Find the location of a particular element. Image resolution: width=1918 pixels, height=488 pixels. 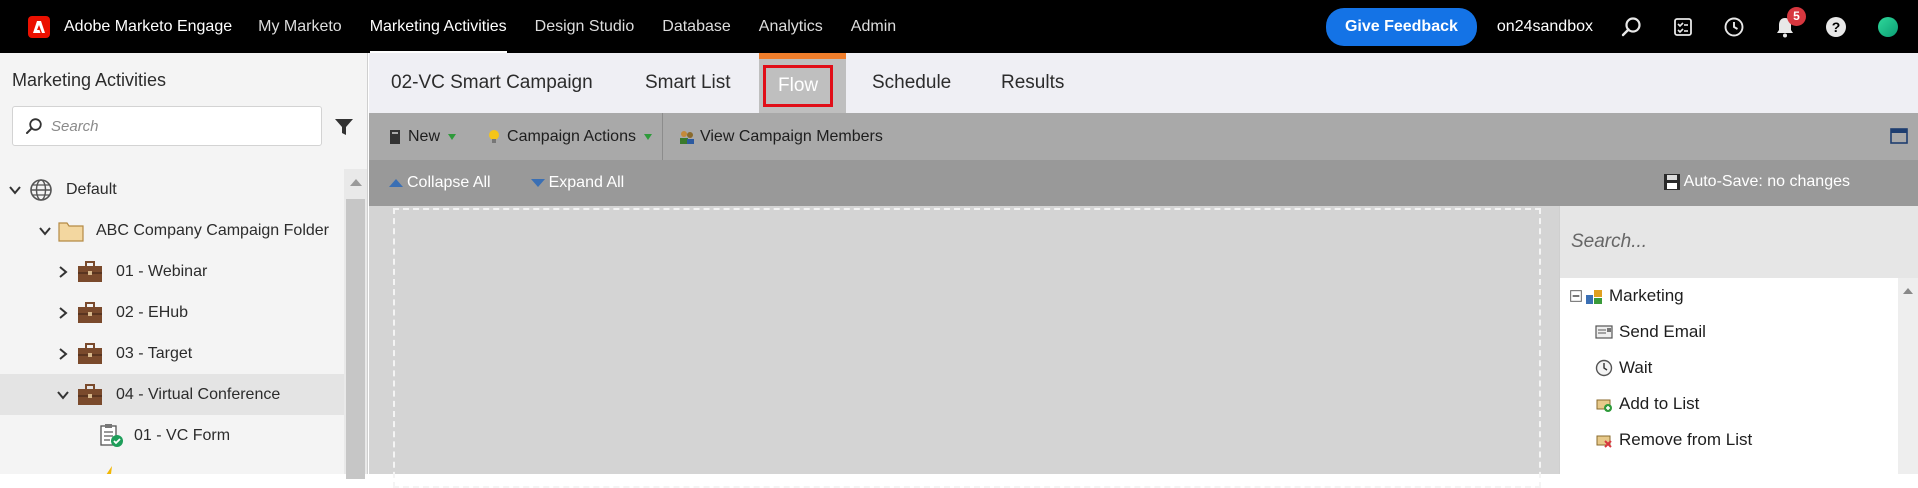

tree-item-ehub: 02 - EHub is located at coordinates (172, 312).